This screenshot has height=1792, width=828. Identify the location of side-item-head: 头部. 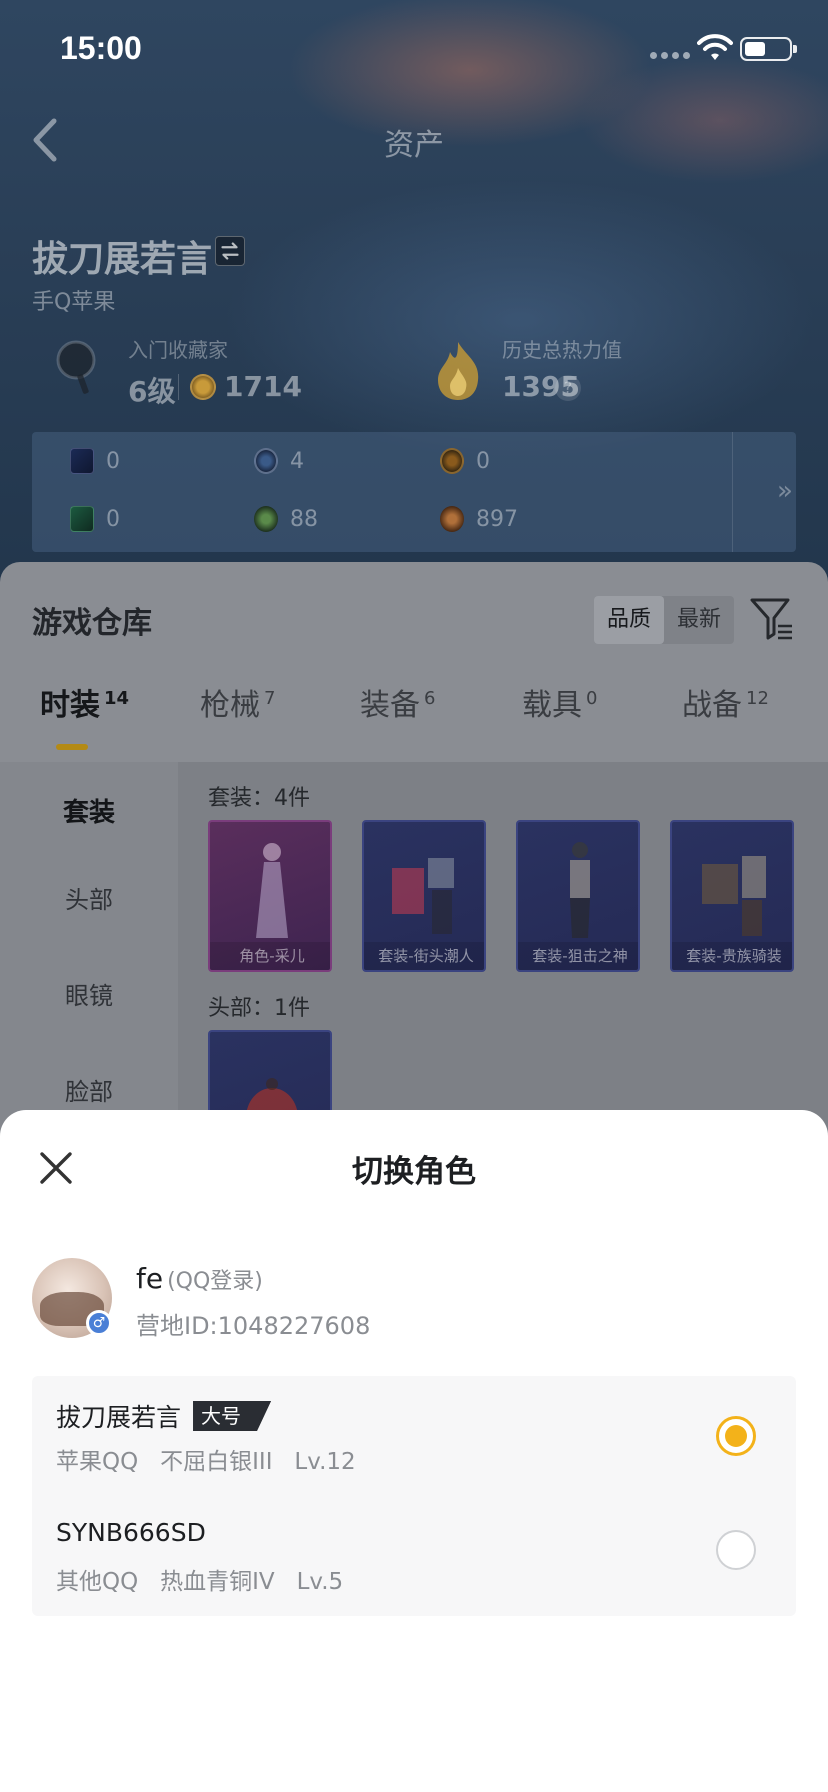
(89, 897).